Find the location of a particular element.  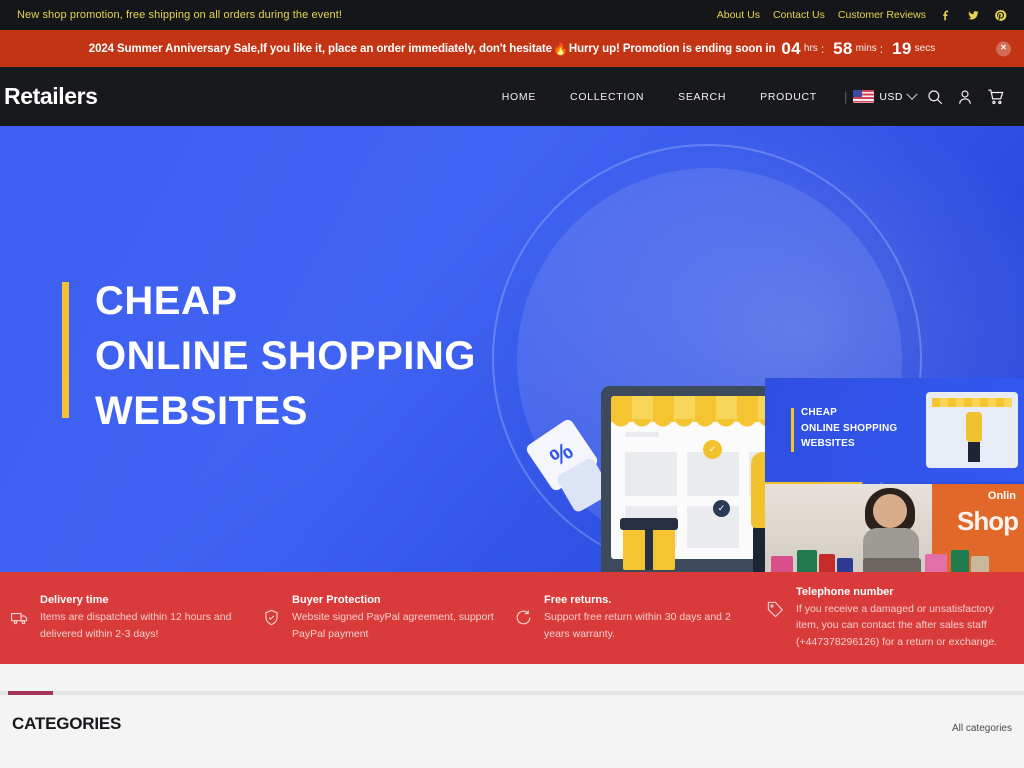

thumbnail-accent-bar is located at coordinates (792, 430).